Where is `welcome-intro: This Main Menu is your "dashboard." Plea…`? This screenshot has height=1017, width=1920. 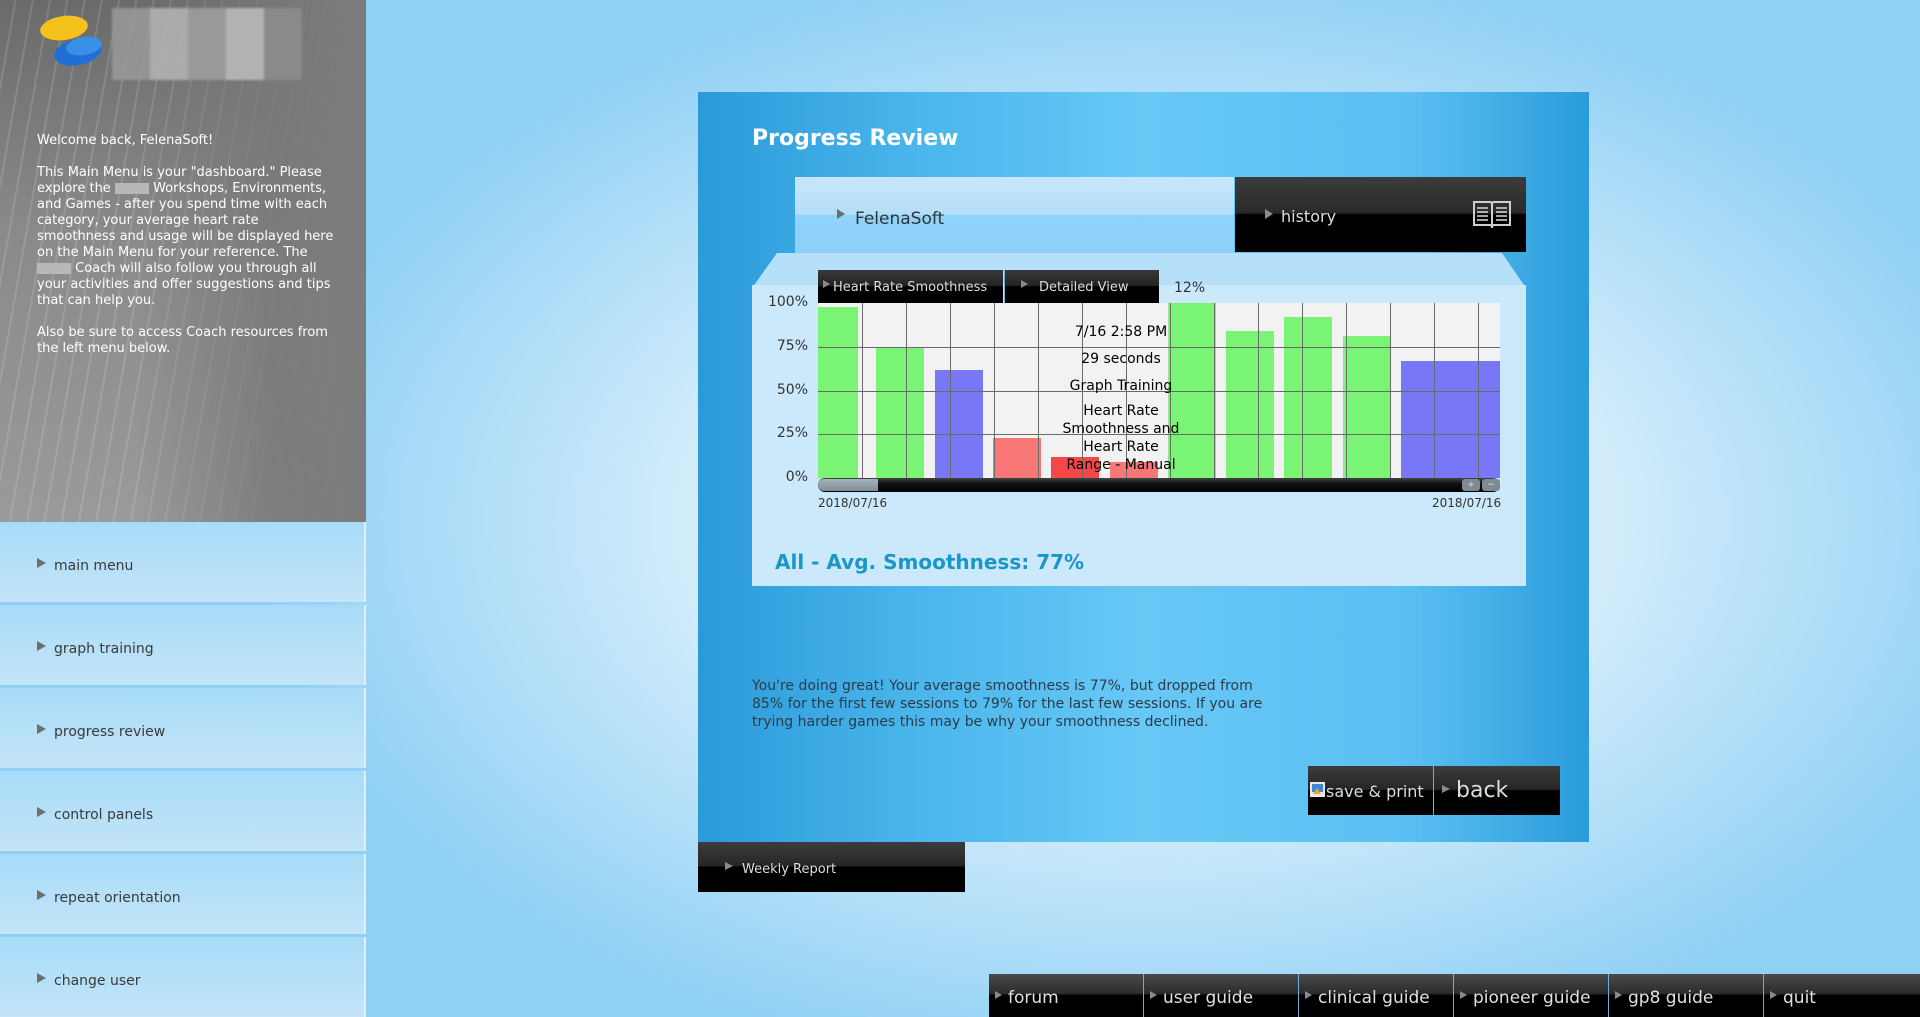
welcome-intro: This Main Menu is your "dashboard." Plea… is located at coordinates (185, 236).